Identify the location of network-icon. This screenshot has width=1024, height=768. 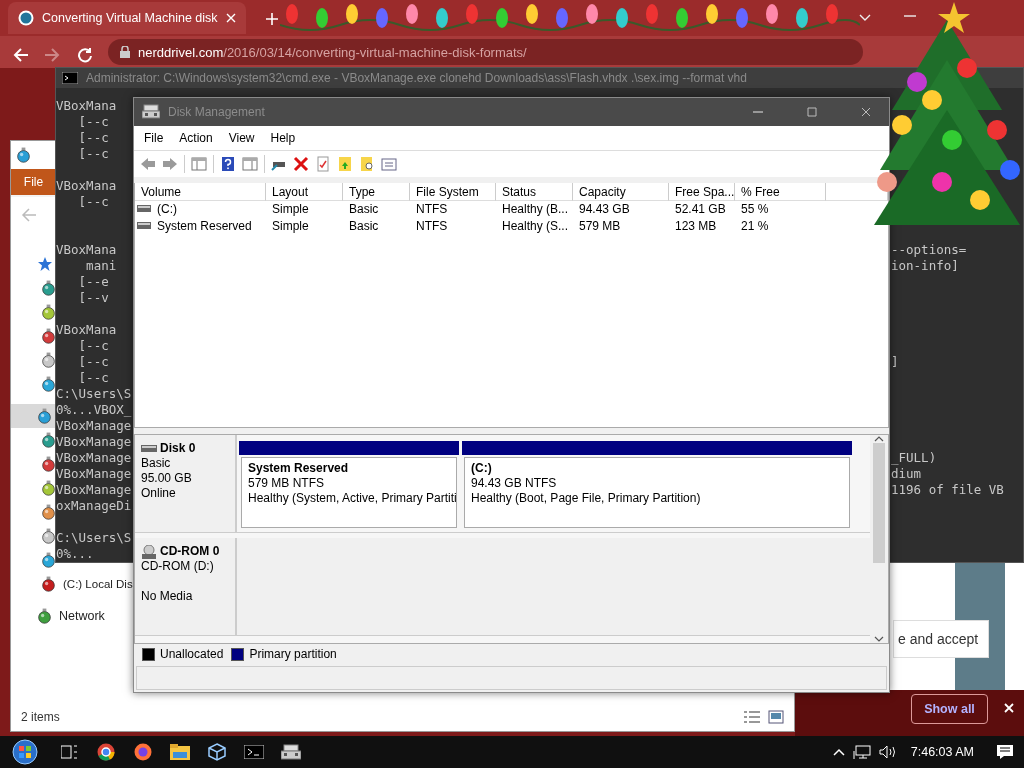
(861, 752).